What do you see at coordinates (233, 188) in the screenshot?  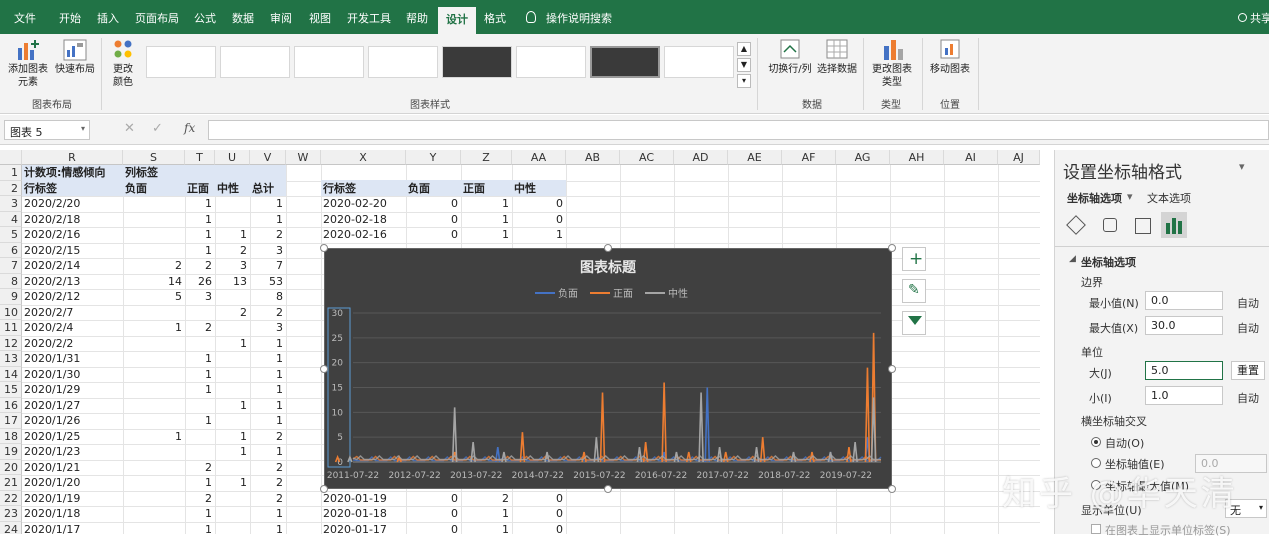 I see `cell: 中性` at bounding box center [233, 188].